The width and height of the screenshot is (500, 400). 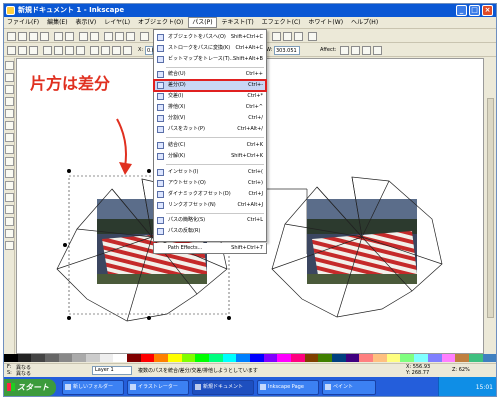 What do you see at coordinates (210, 96) in the screenshot?
I see `menu-item-intersection: 交差(I) Ctrl+*` at bounding box center [210, 96].